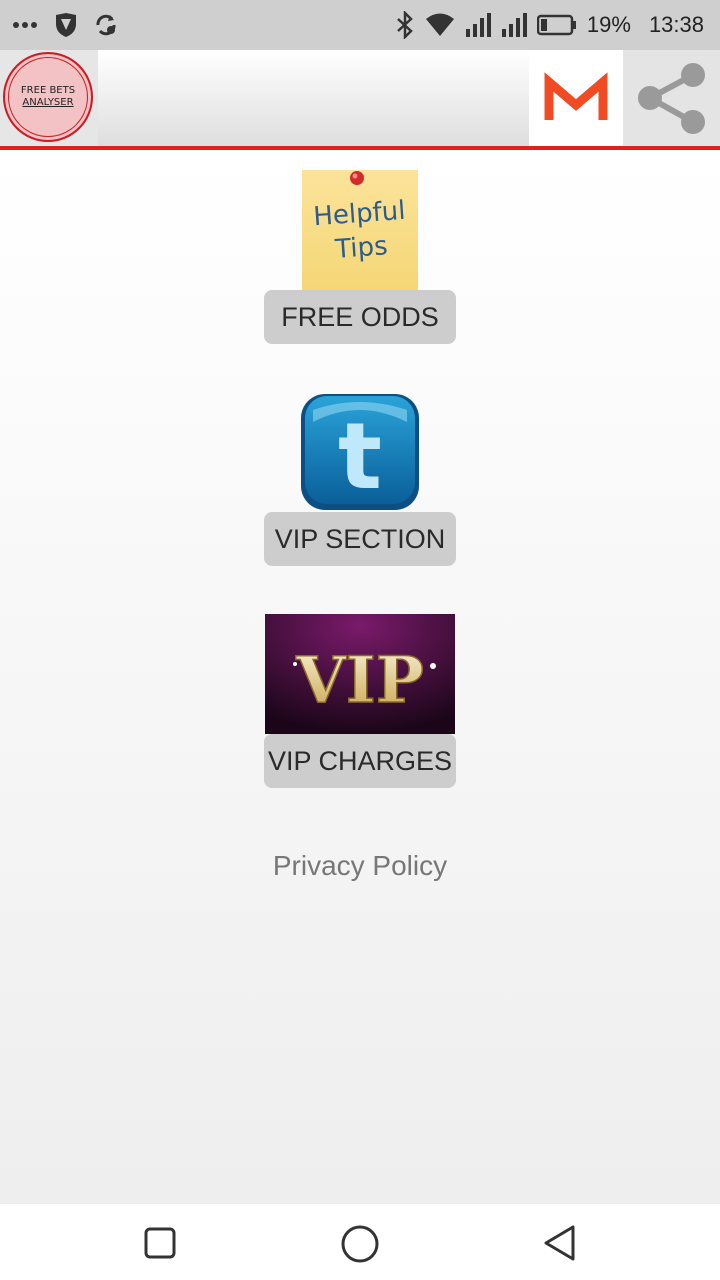 Image resolution: width=720 pixels, height=1280 pixels. I want to click on share-icon, so click(671, 98).